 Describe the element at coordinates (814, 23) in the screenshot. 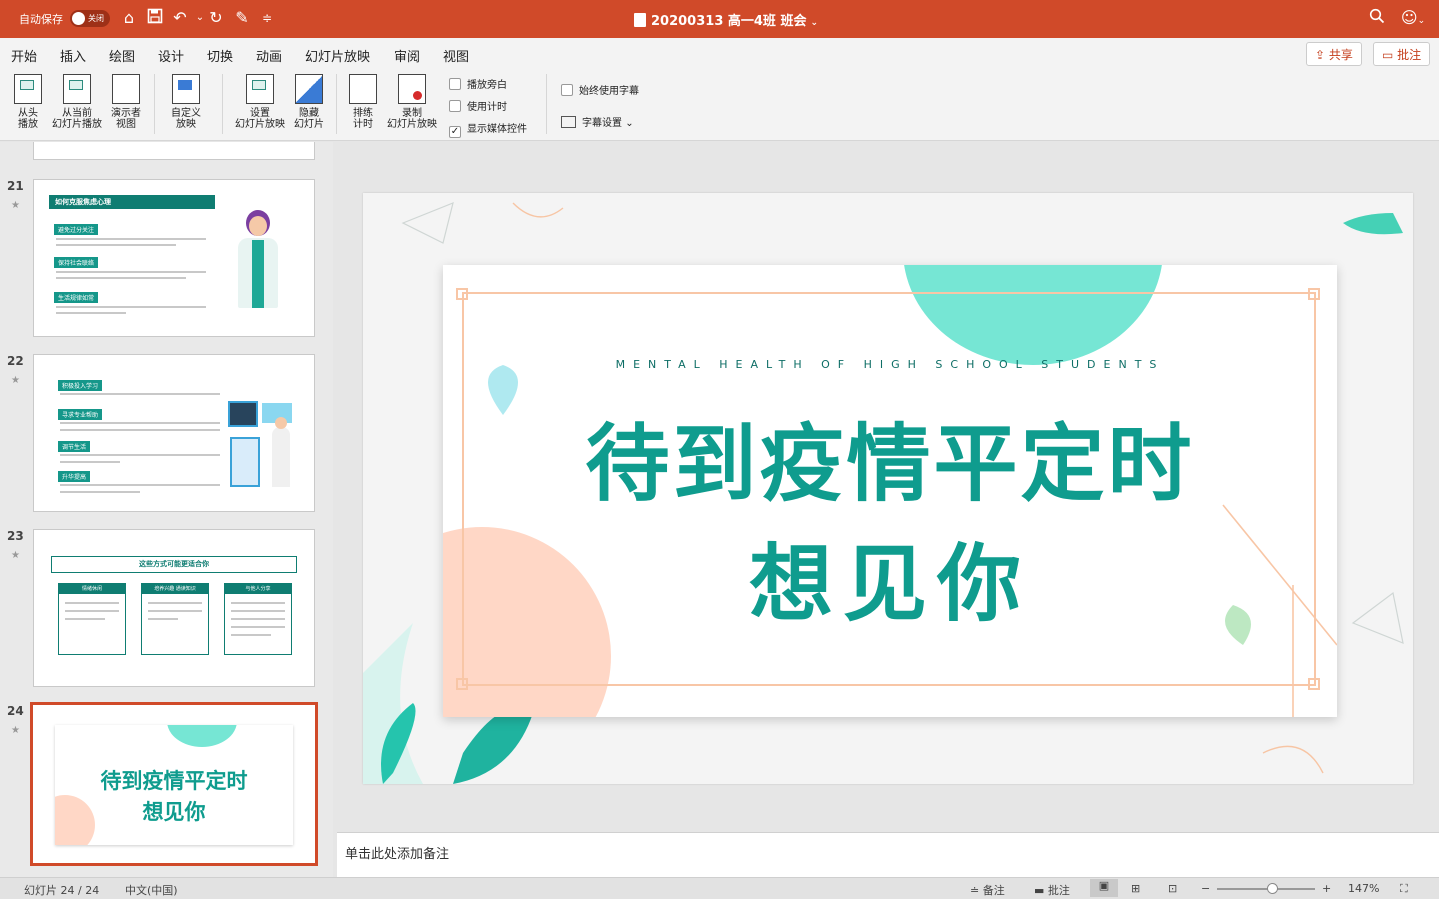

I see `title-chevron-icon: ⌄` at that location.